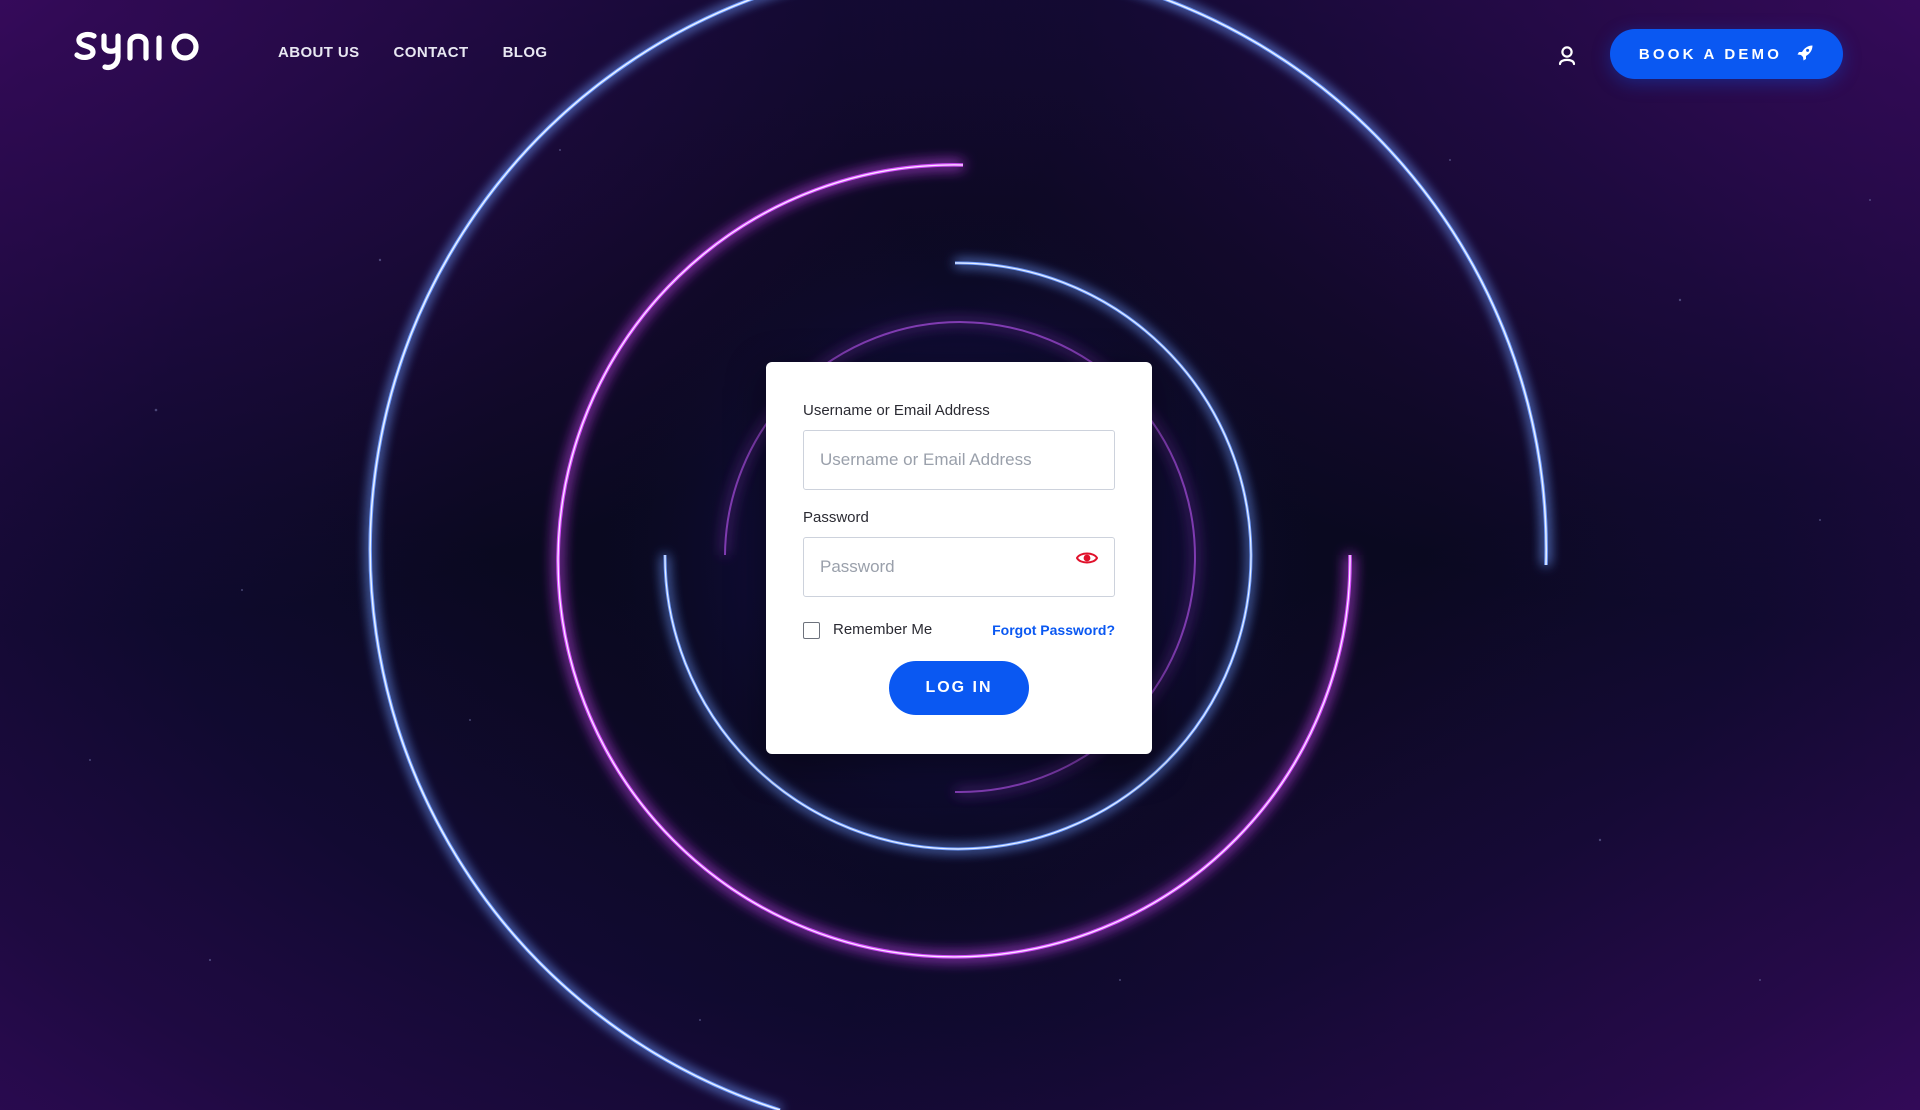 The width and height of the screenshot is (1920, 1110). I want to click on main-nav: ABOUT US CONTACT BLOG, so click(413, 52).